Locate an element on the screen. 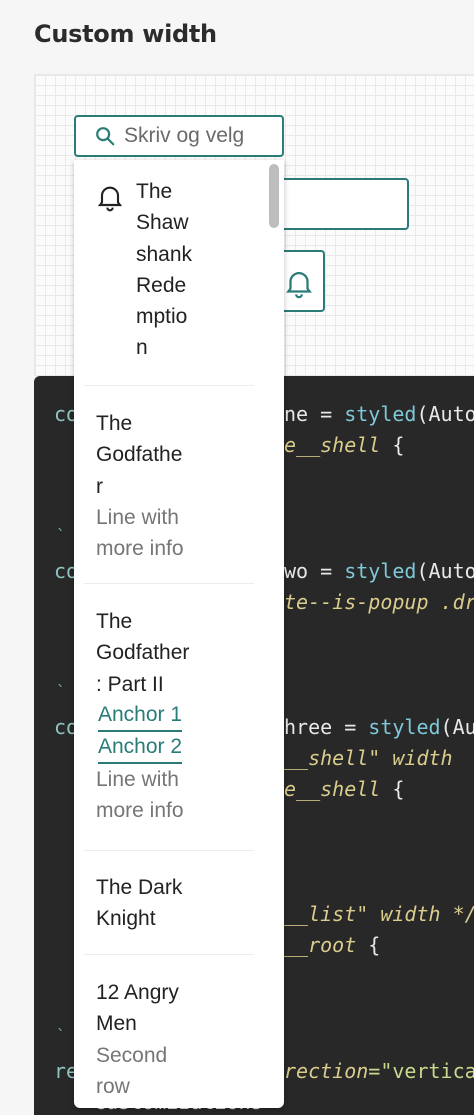  option-title: Godfathe is located at coordinates (139, 455).